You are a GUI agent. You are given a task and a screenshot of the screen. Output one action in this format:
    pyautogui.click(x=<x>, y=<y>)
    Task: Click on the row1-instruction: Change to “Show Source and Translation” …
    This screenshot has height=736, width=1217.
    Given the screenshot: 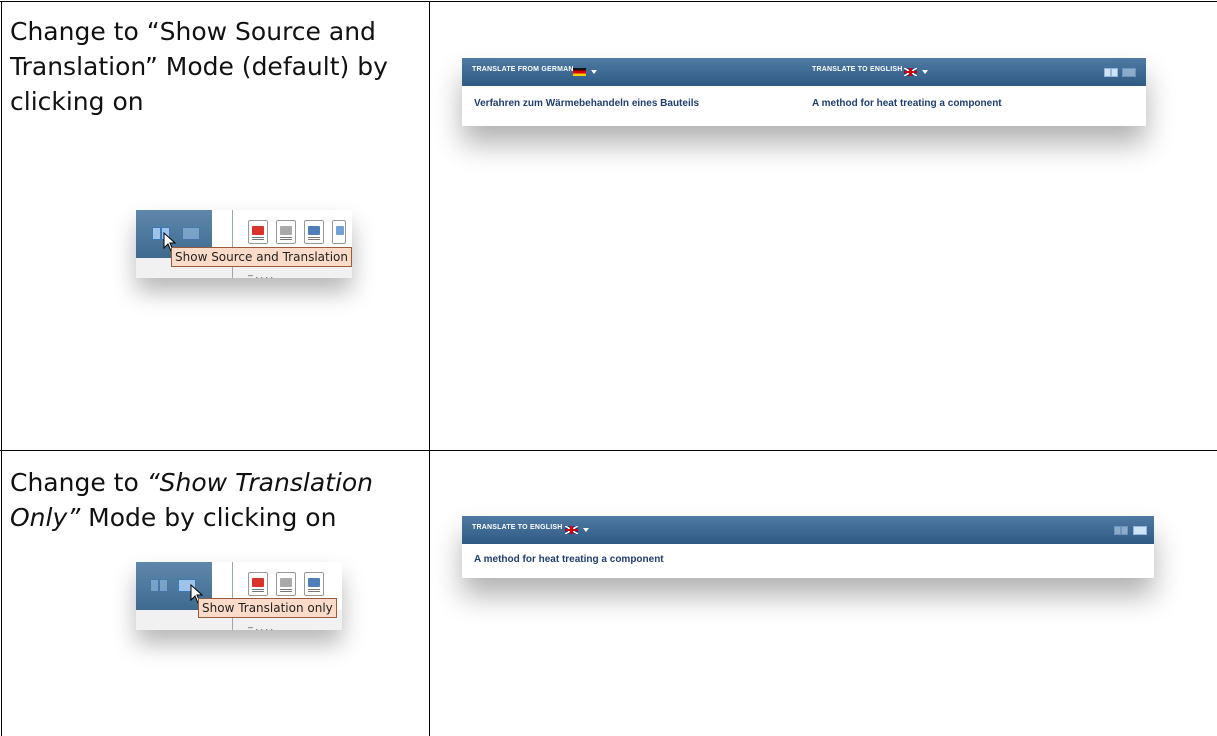 What is the action you would take?
    pyautogui.click(x=215, y=66)
    